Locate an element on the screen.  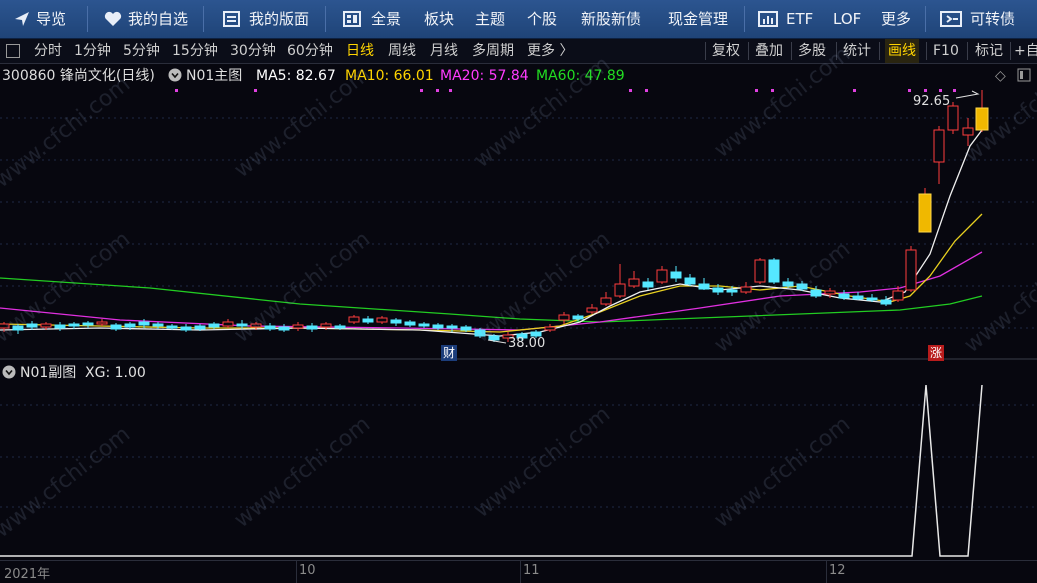
window-icon is located at coordinates (1024, 76).